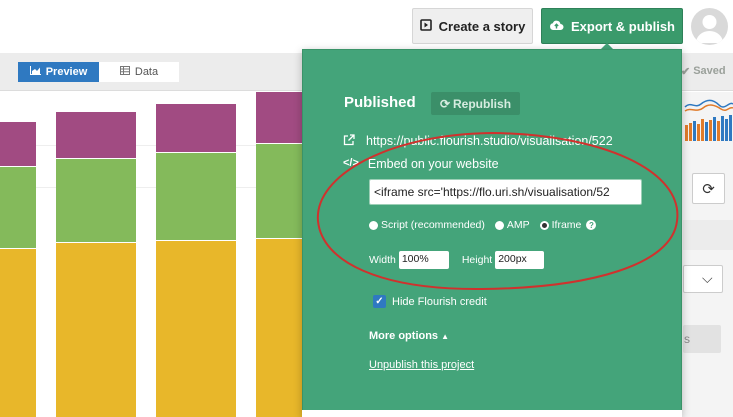 The image size is (733, 417). What do you see at coordinates (146, 72) in the screenshot?
I see `tab-data-label: Data` at bounding box center [146, 72].